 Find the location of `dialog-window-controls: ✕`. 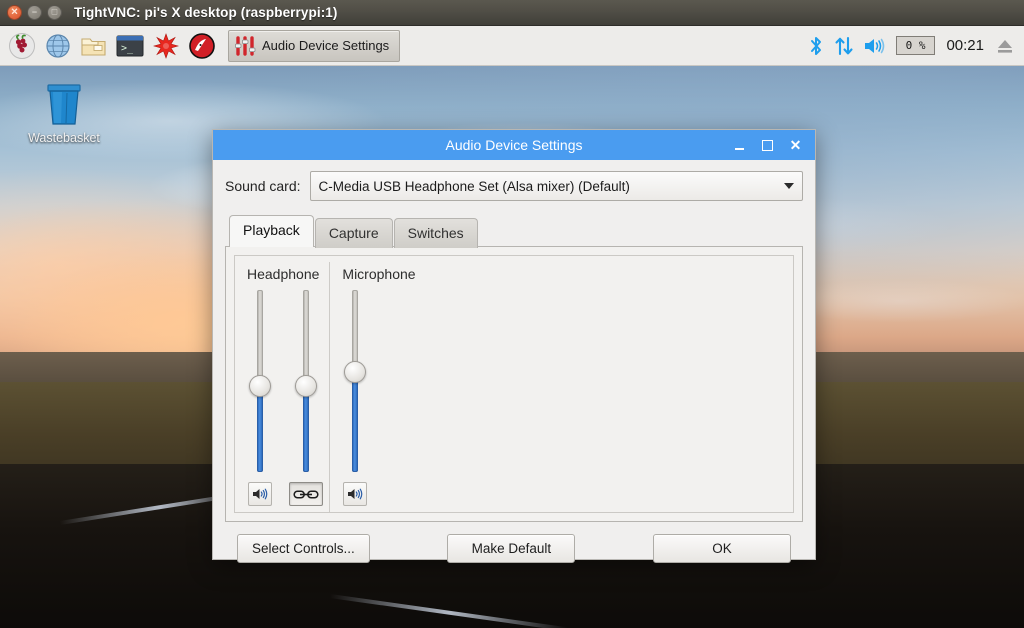

dialog-window-controls: ✕ is located at coordinates (775, 145).